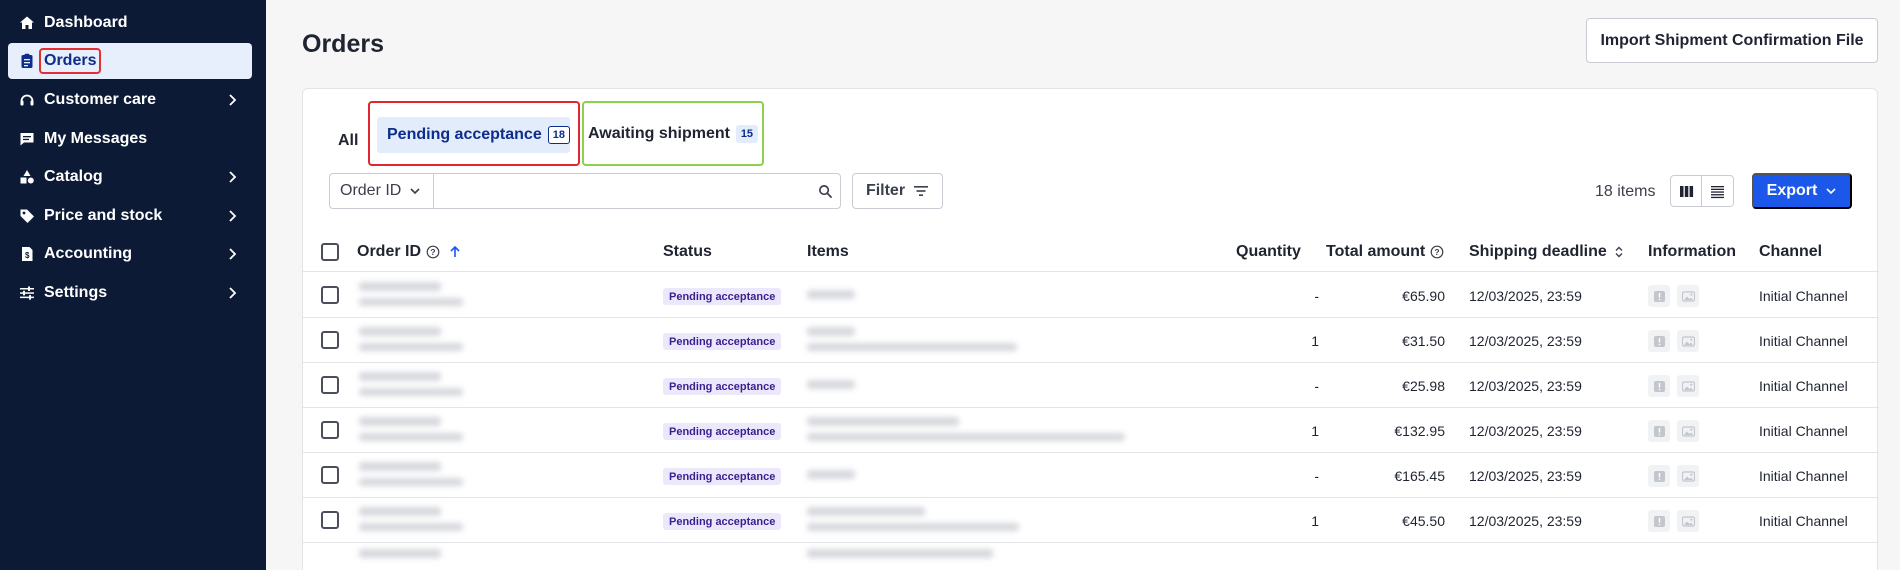 The image size is (1900, 570). Describe the element at coordinates (1423, 386) in the screenshot. I see `total-amount-value: €25.98` at that location.